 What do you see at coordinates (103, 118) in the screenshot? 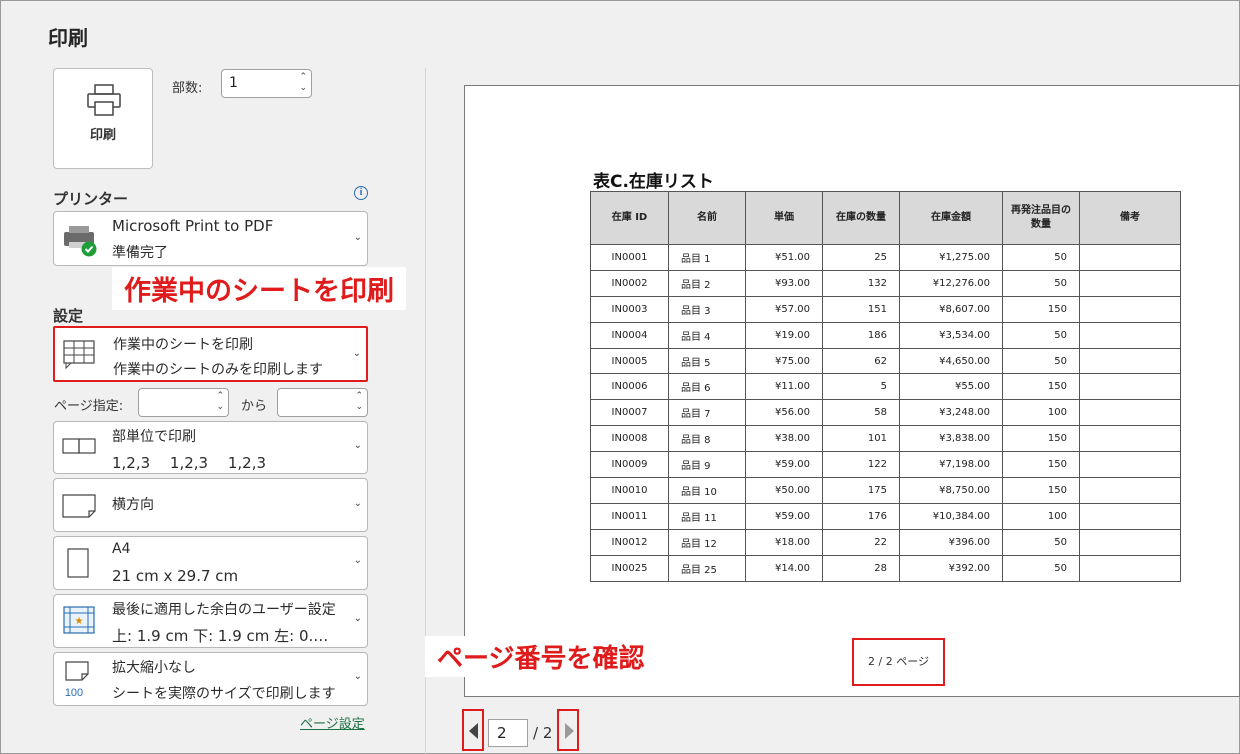
I see `print-button: 印刷` at bounding box center [103, 118].